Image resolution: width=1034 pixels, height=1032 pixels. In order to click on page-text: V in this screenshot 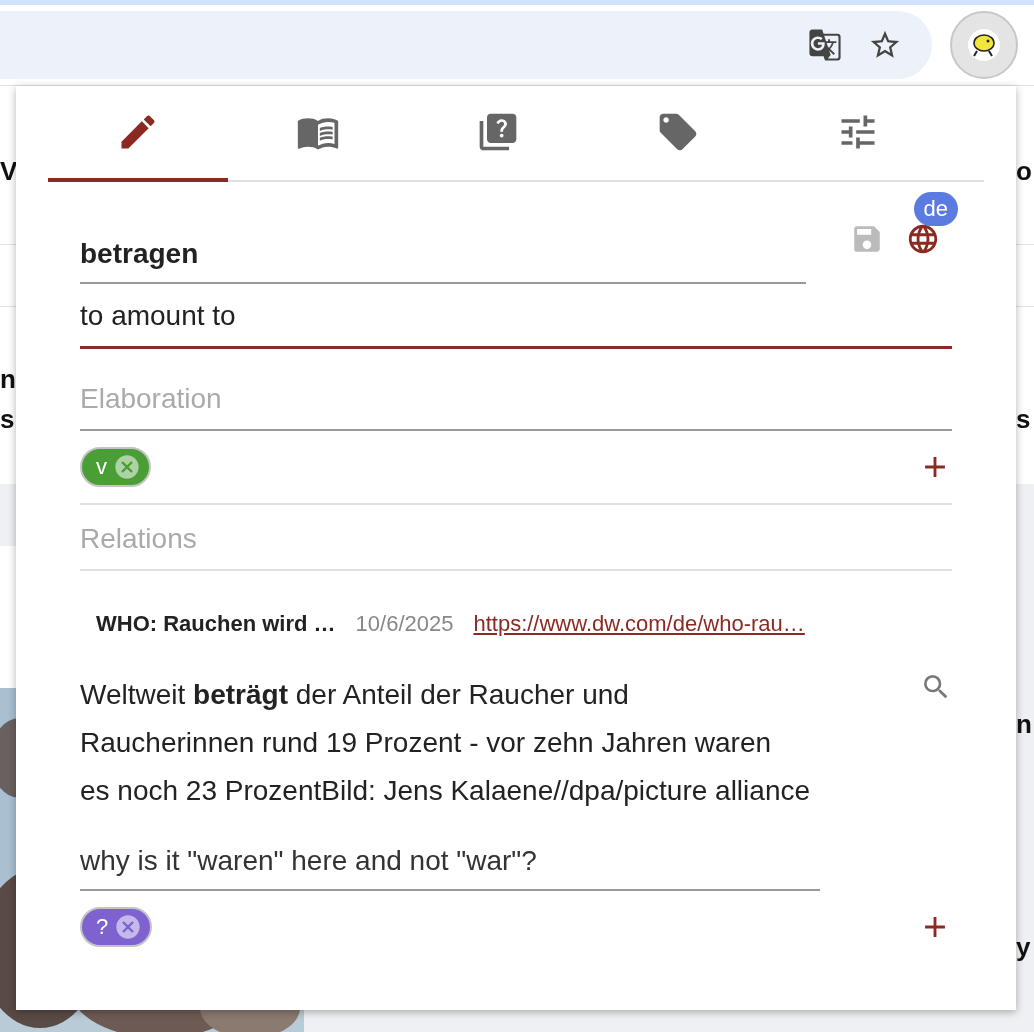, I will do `click(9, 171)`.